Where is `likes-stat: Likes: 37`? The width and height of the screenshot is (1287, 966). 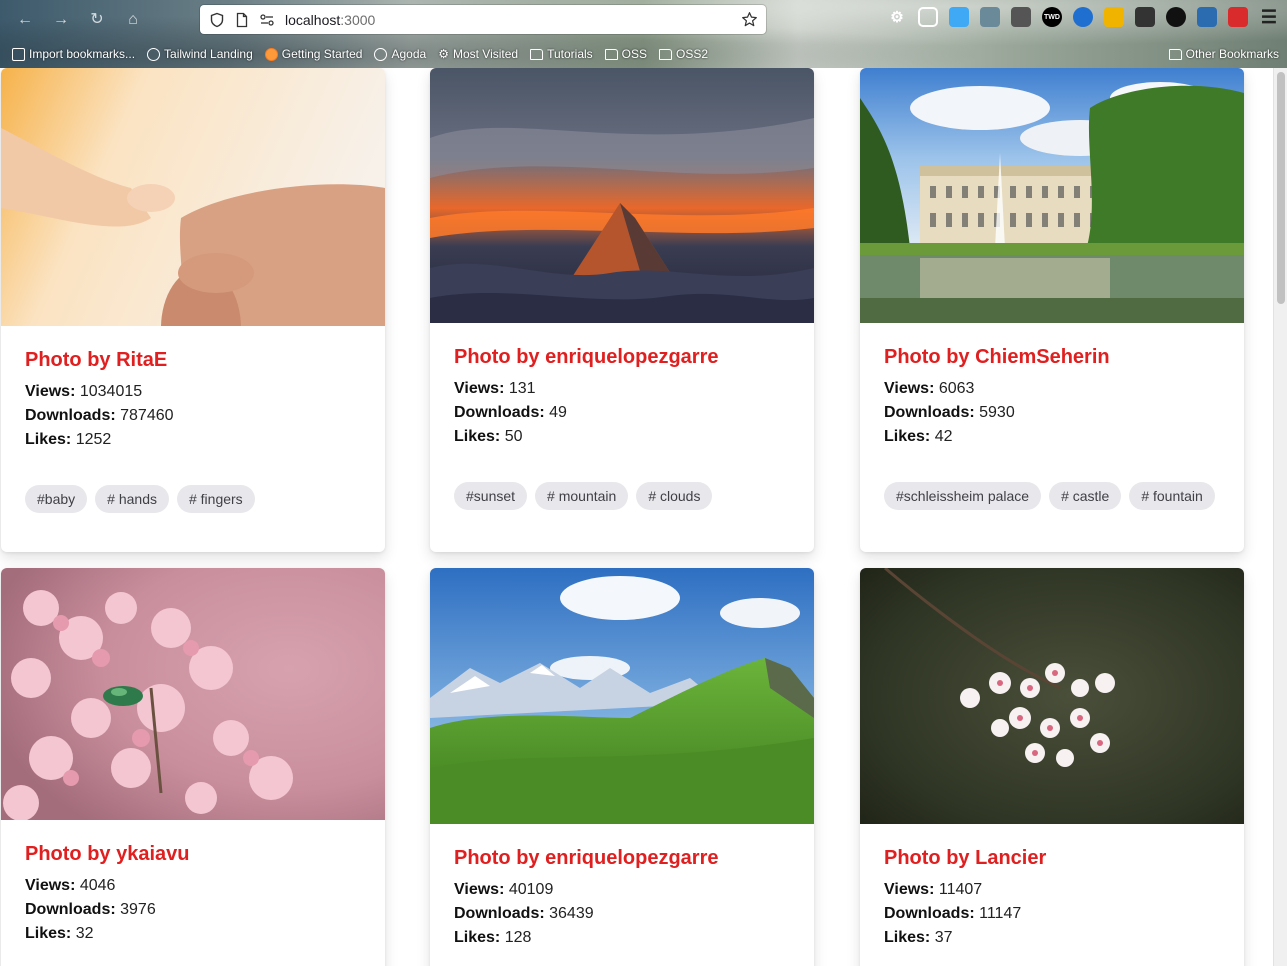
likes-stat: Likes: 37 is located at coordinates (1052, 938).